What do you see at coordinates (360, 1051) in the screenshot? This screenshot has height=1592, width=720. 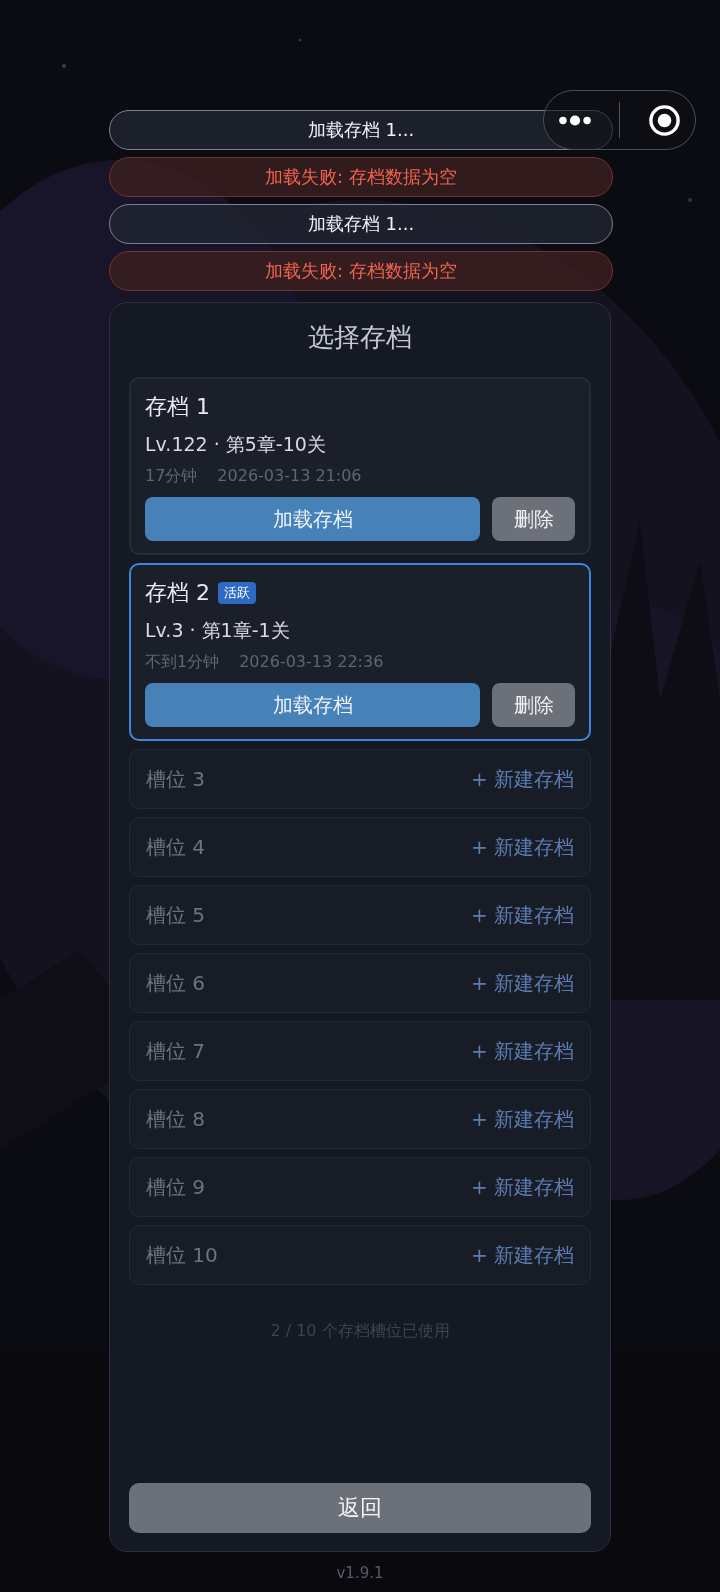 I see `empty-slot-card: 槽位 7 + 新建存档` at bounding box center [360, 1051].